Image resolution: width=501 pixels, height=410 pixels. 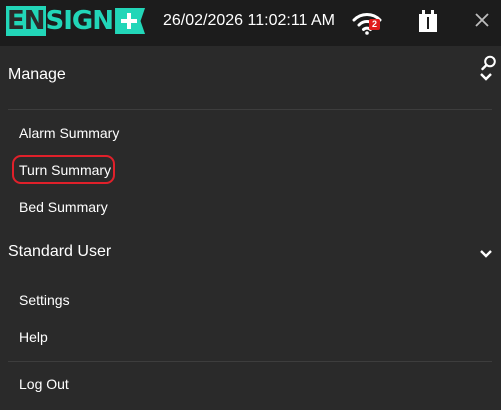 What do you see at coordinates (248, 384) in the screenshot?
I see `menu-item-log-out: Log Out` at bounding box center [248, 384].